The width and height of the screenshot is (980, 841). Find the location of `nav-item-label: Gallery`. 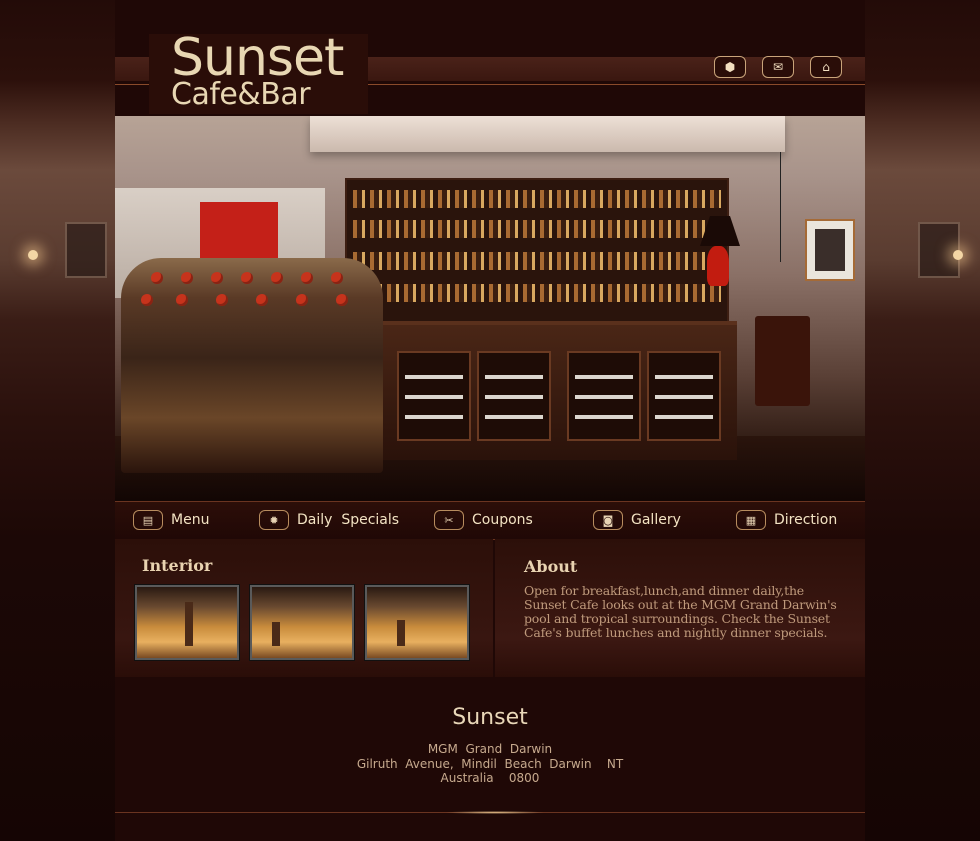

nav-item-label: Gallery is located at coordinates (656, 520).